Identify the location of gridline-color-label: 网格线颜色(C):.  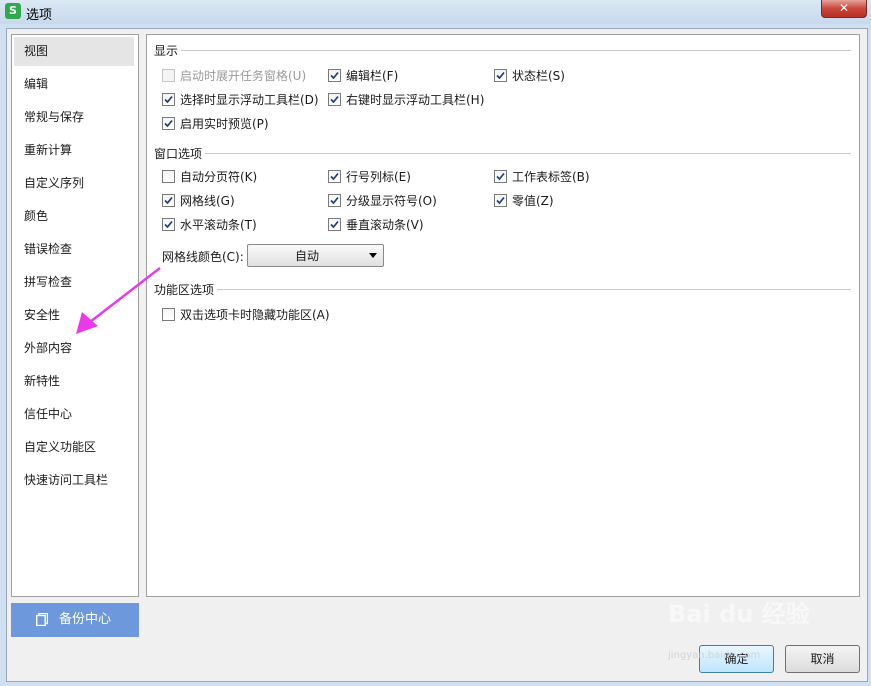
(203, 257).